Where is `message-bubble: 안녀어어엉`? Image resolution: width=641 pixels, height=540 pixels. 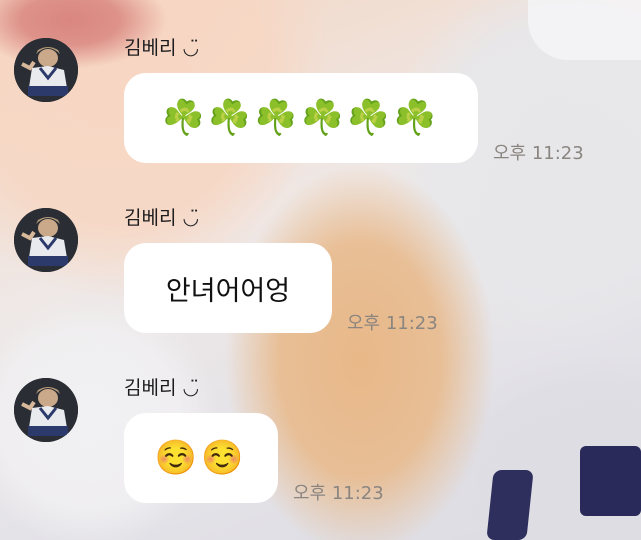
message-bubble: 안녀어어엉 is located at coordinates (228, 288).